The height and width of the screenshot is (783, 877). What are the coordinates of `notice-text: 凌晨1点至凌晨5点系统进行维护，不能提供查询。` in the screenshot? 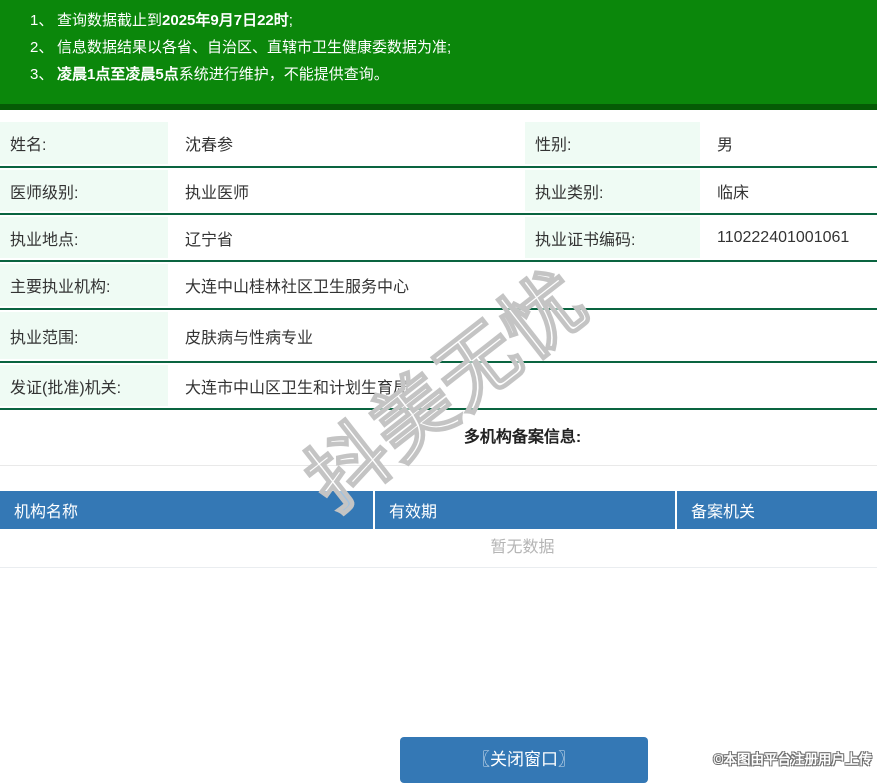 It's located at (223, 74).